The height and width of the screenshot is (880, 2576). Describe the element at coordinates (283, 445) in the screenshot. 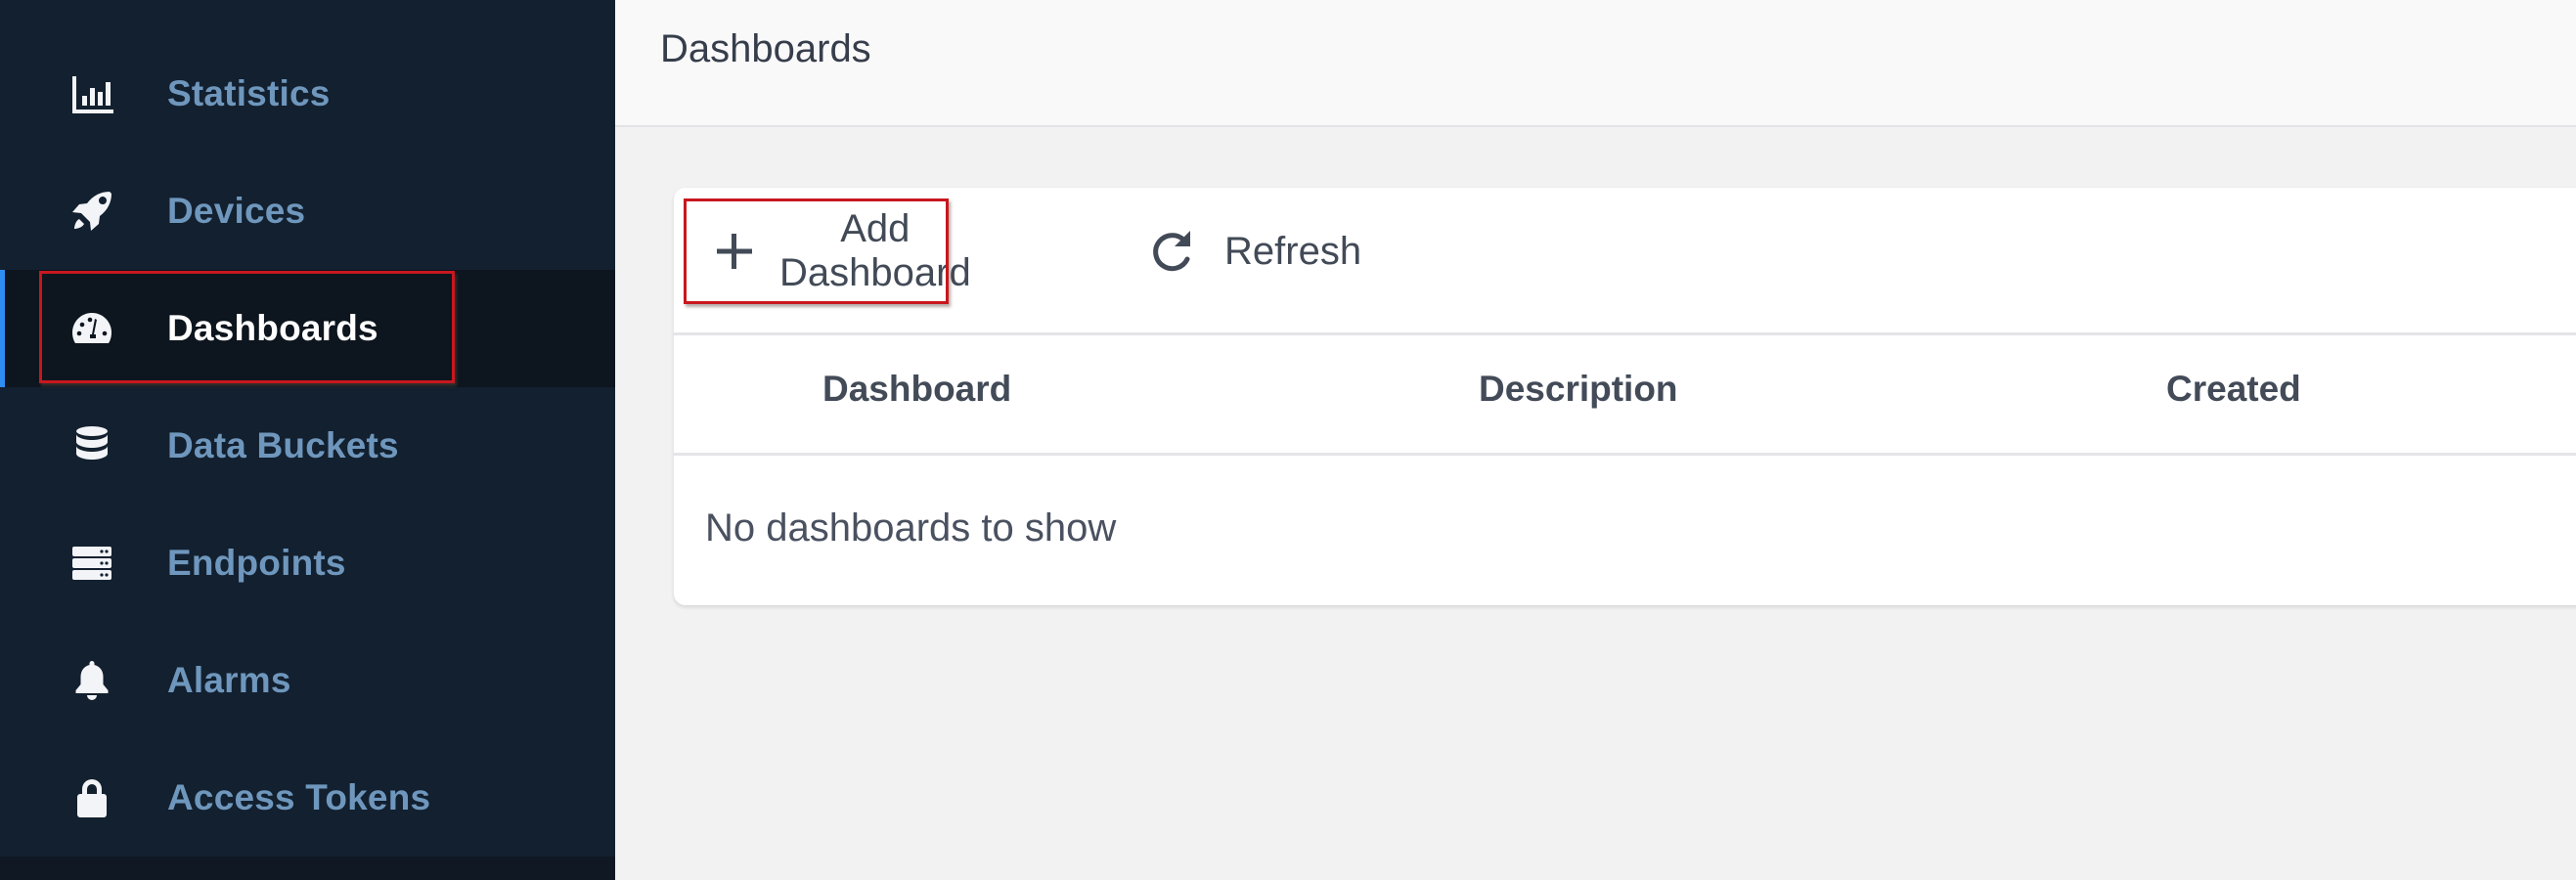

I see `sidebar-item-label: Data Buckets` at that location.